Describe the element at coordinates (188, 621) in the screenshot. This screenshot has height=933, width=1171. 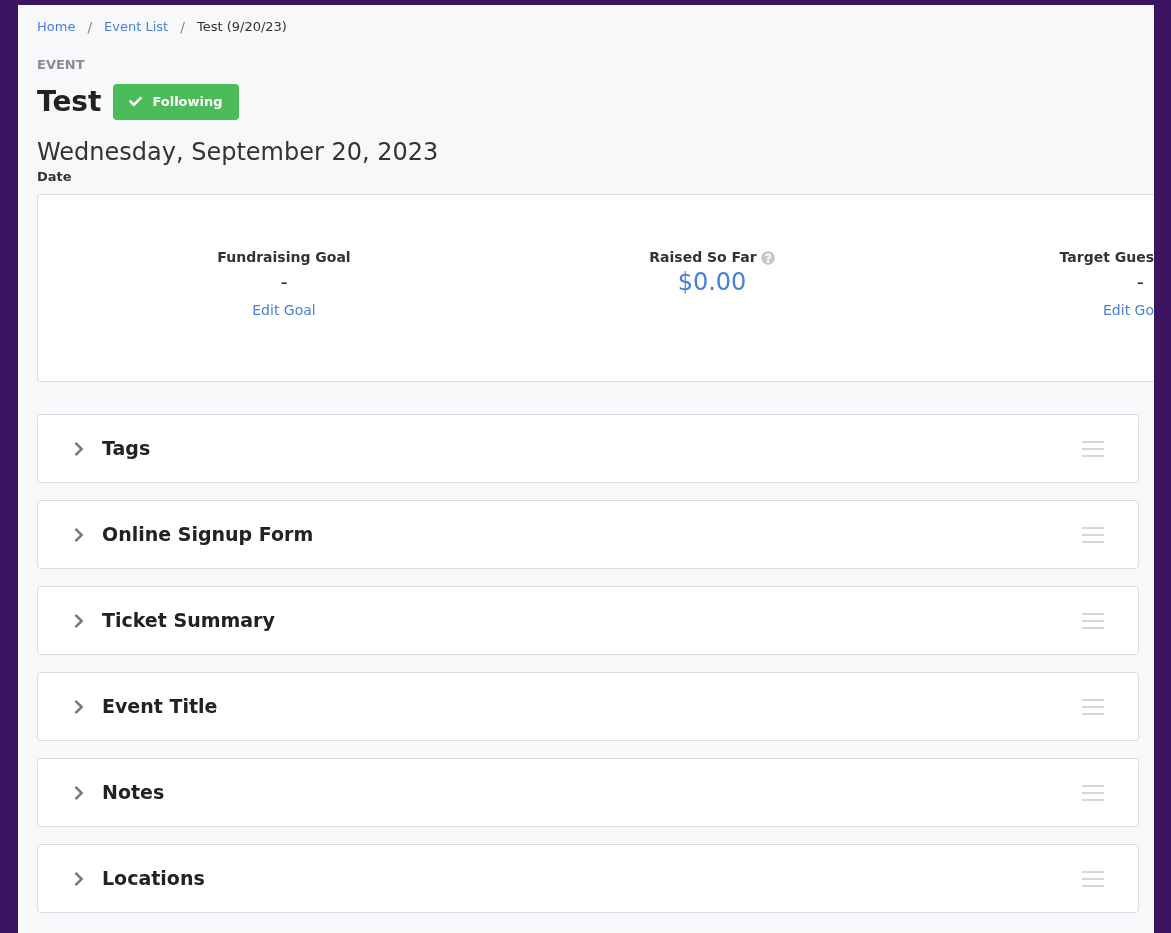
I see `section-title: Ticket Summary` at that location.